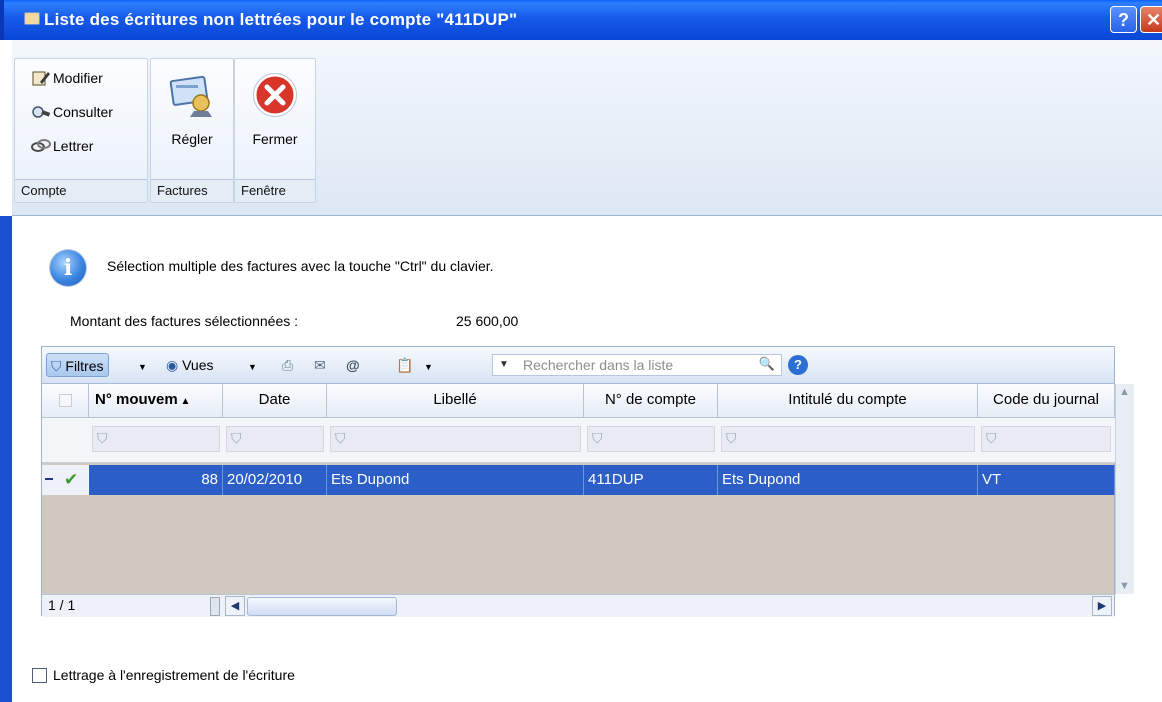  I want to click on export-icon: ✉, so click(320, 365).